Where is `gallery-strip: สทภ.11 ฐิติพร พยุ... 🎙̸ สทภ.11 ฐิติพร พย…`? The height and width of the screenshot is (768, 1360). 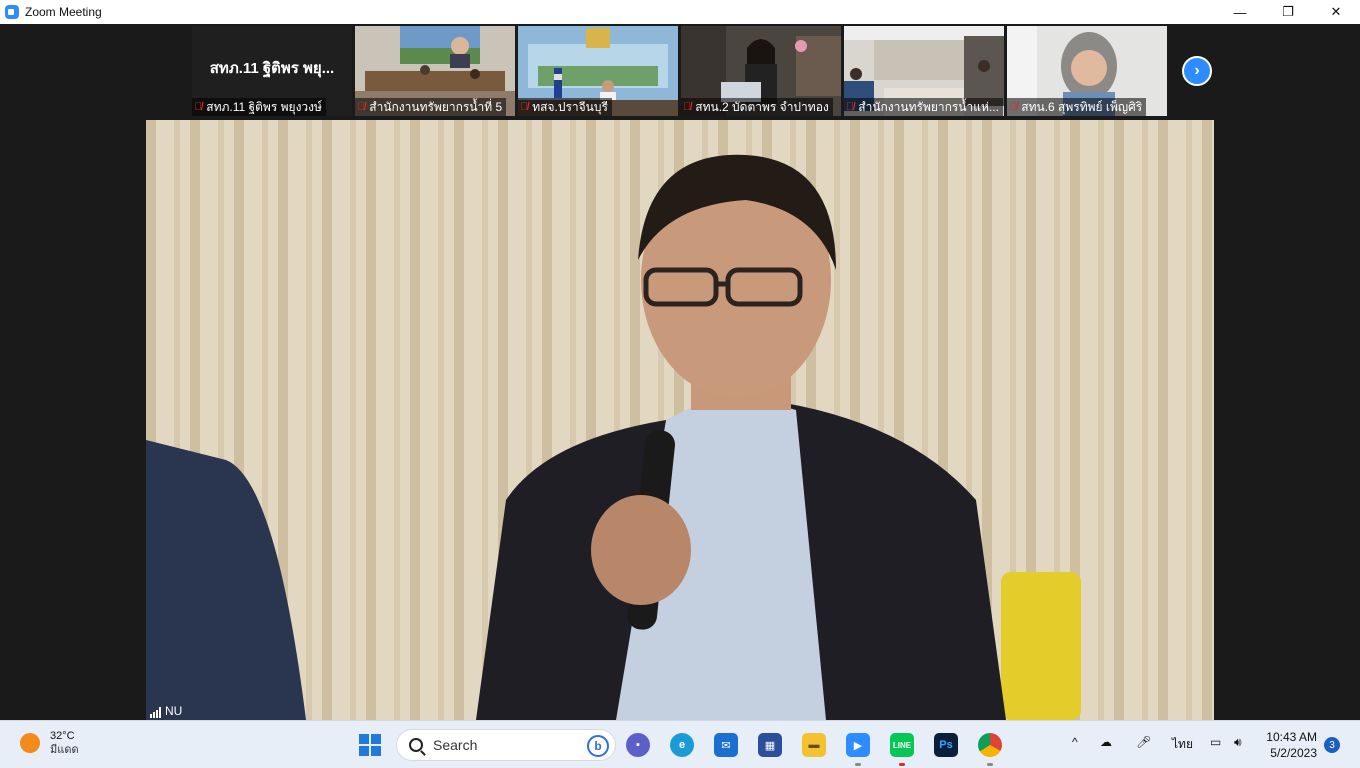 gallery-strip: สทภ.11 ฐิติพร พยุ... 🎙̸ สทภ.11 ฐิติพร พย… is located at coordinates (679, 71).